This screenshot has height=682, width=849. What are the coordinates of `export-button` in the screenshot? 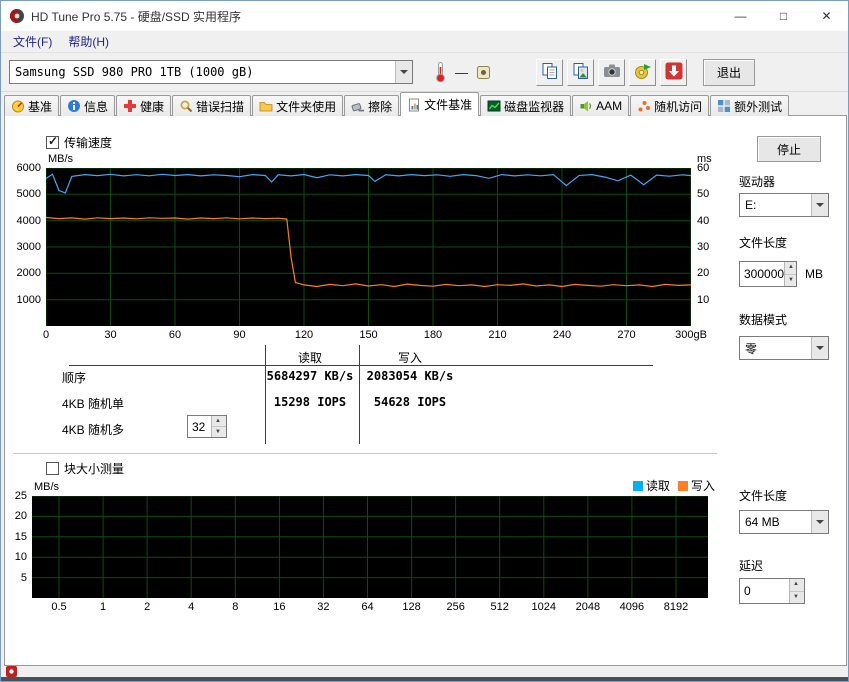 It's located at (642, 72).